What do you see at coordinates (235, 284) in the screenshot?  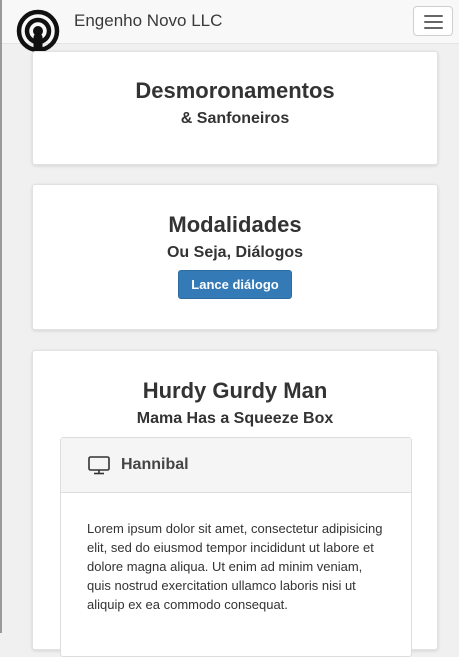 I see `lance-dialogo-button: Lance diálogo` at bounding box center [235, 284].